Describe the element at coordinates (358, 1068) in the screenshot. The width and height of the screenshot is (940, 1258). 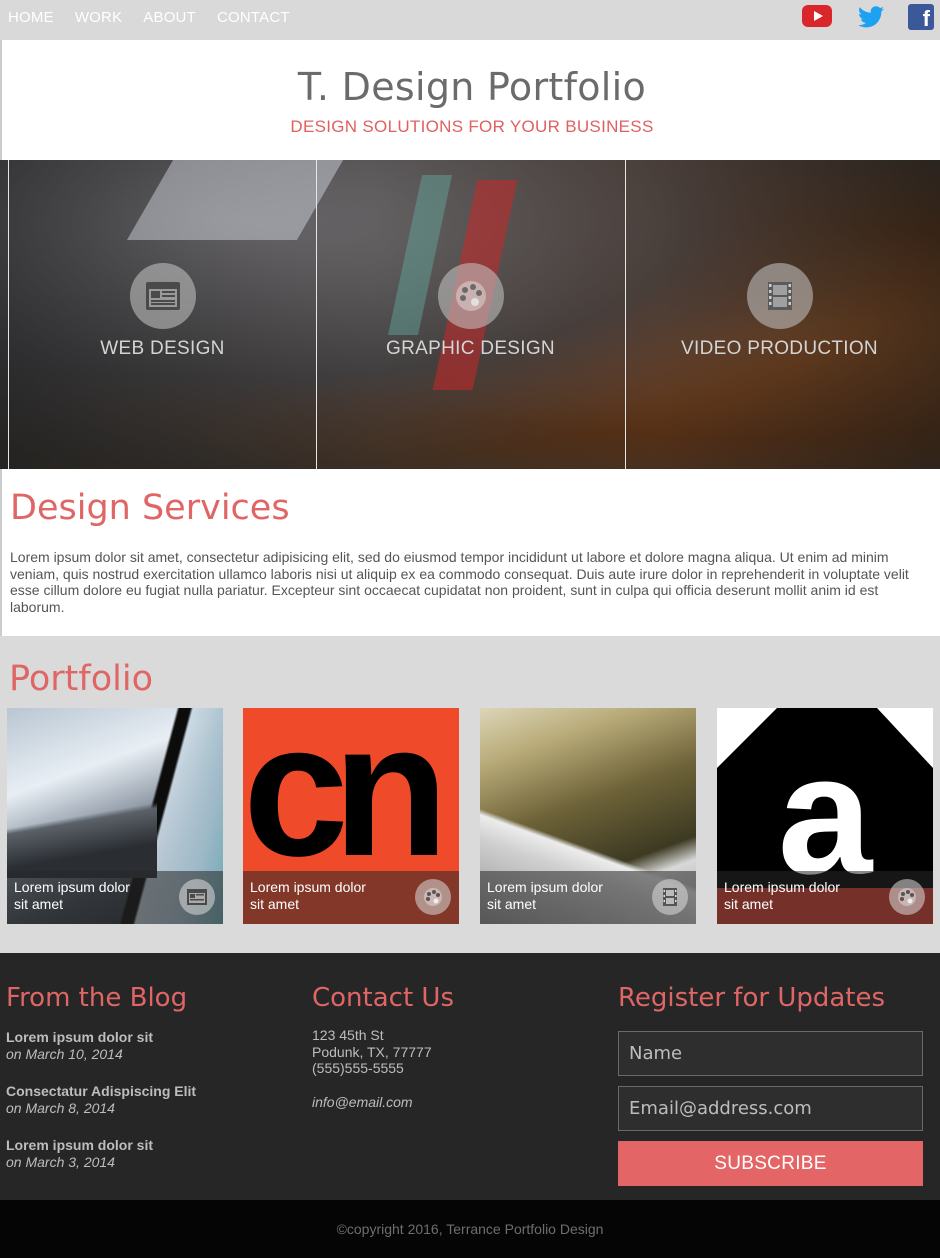
I see `contact-phone: (555)555-5555` at that location.